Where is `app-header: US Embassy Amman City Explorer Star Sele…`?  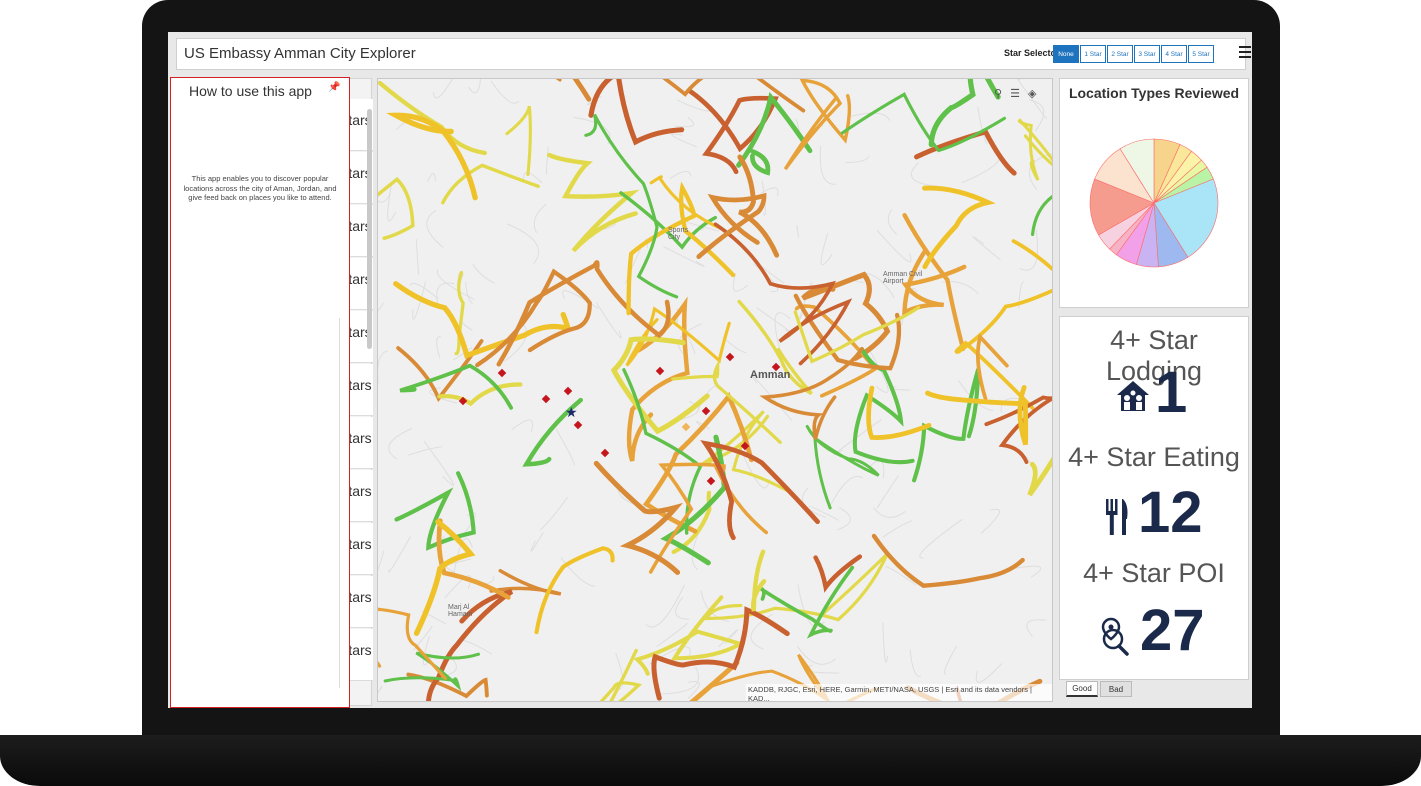
app-header: US Embassy Amman City Explorer Star Sele… is located at coordinates (713, 54).